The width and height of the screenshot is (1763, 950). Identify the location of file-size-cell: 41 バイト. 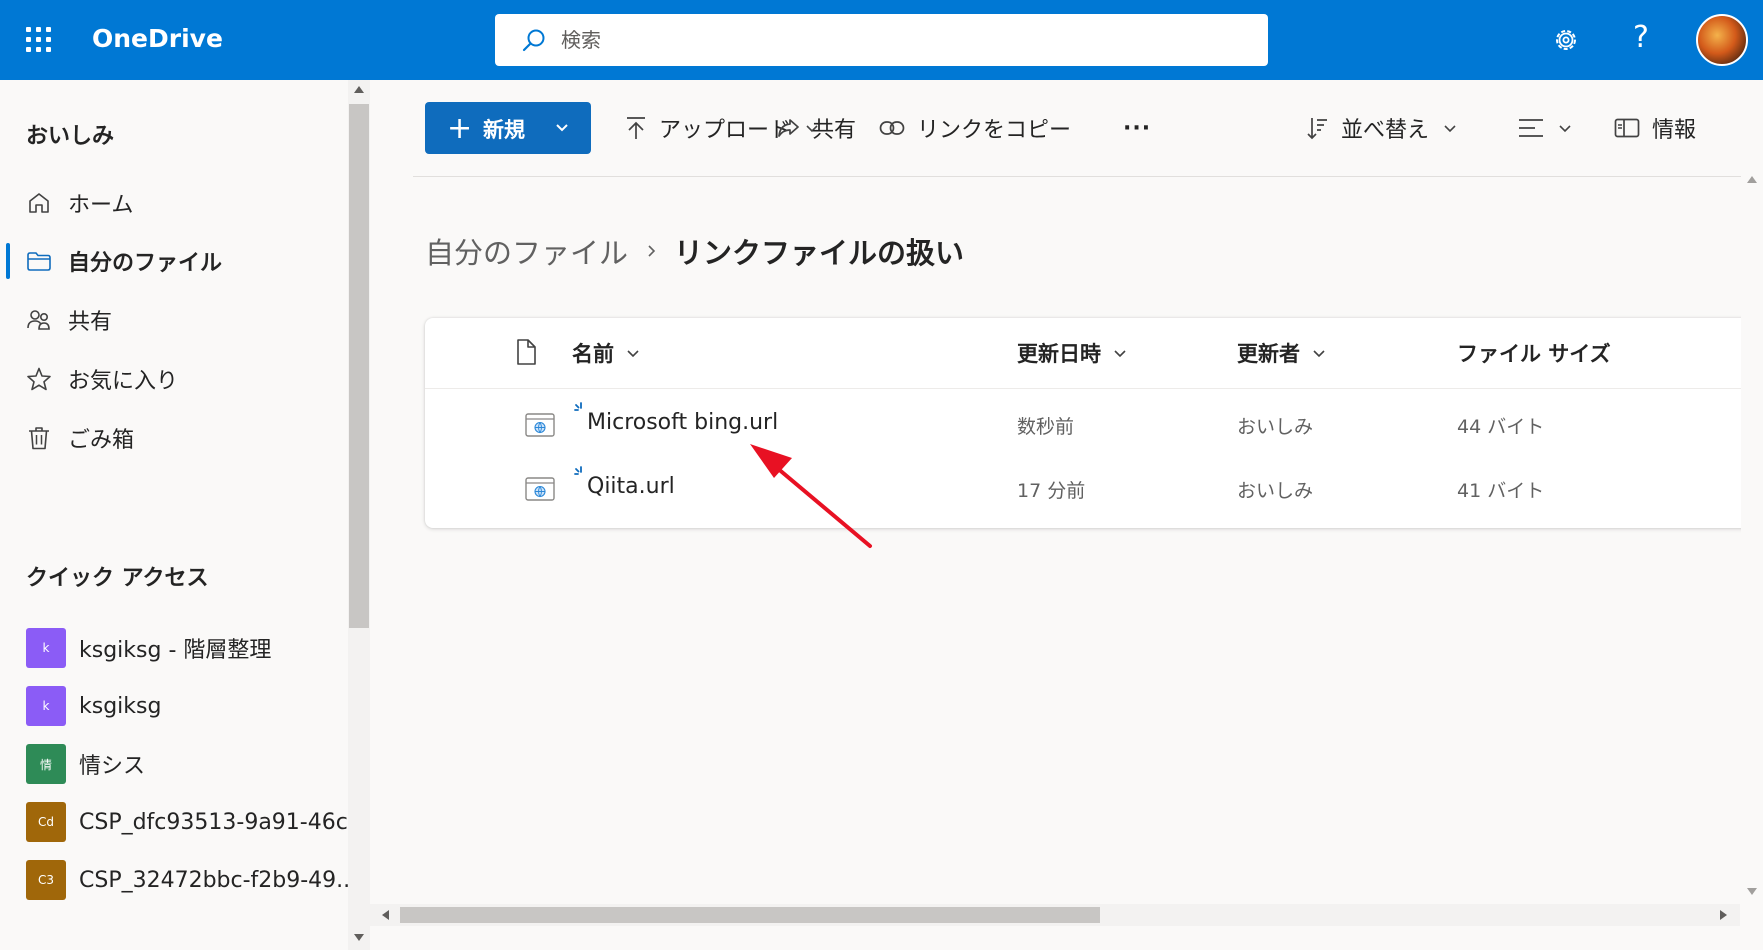
(1501, 491).